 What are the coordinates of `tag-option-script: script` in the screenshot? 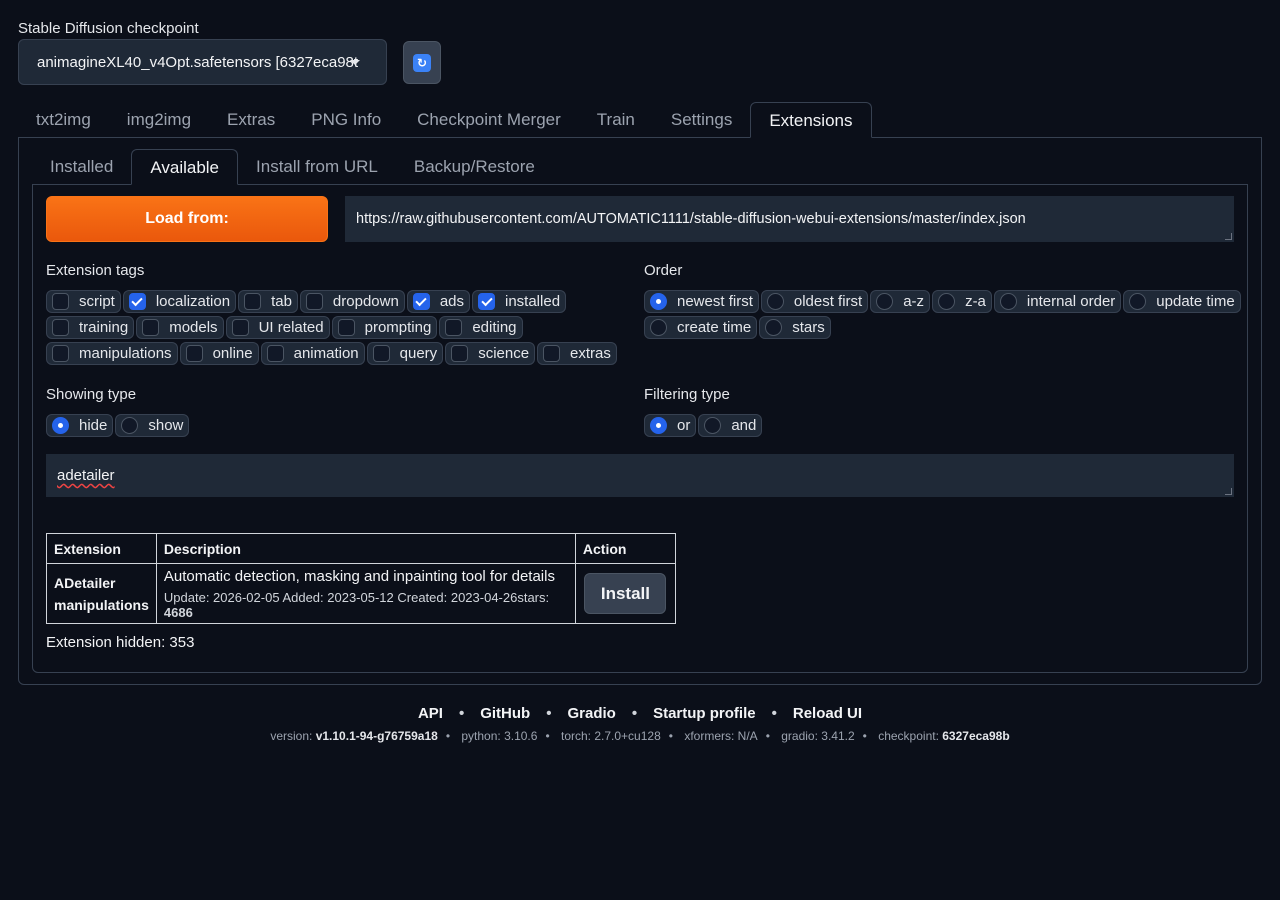 It's located at (83, 301).